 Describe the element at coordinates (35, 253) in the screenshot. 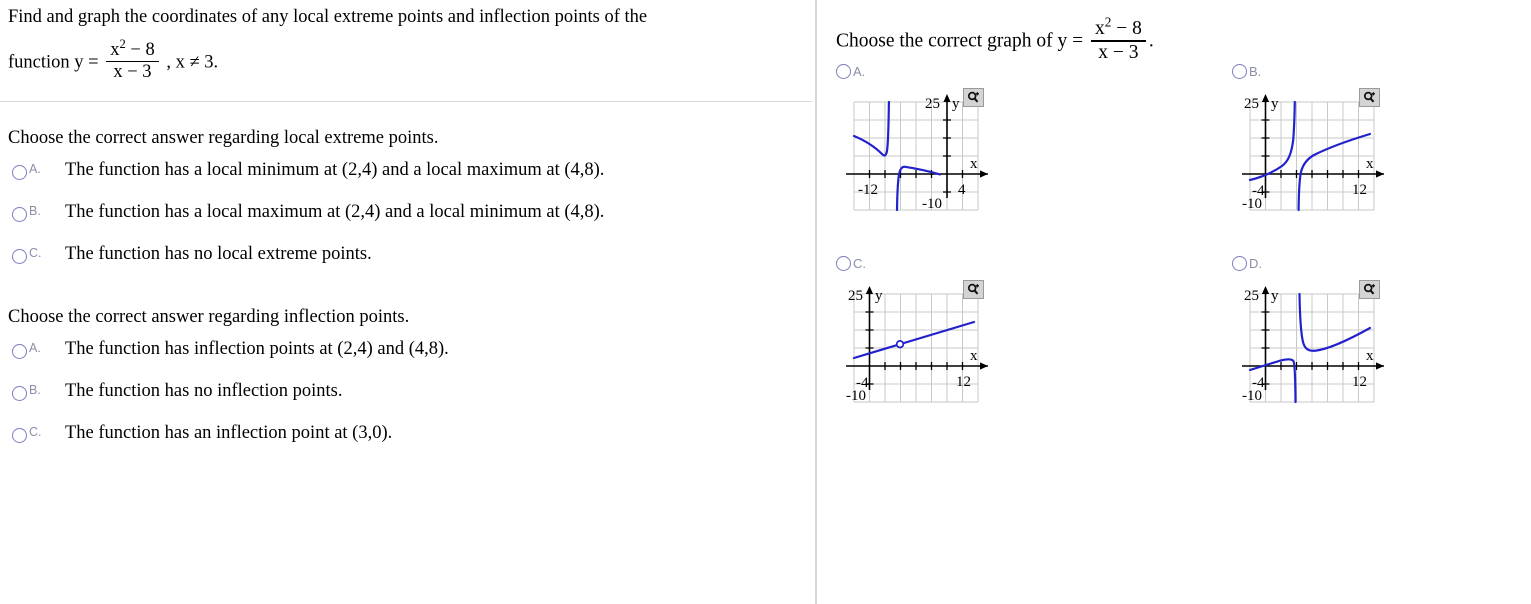

I see `q1-option-c-letter: C.` at that location.